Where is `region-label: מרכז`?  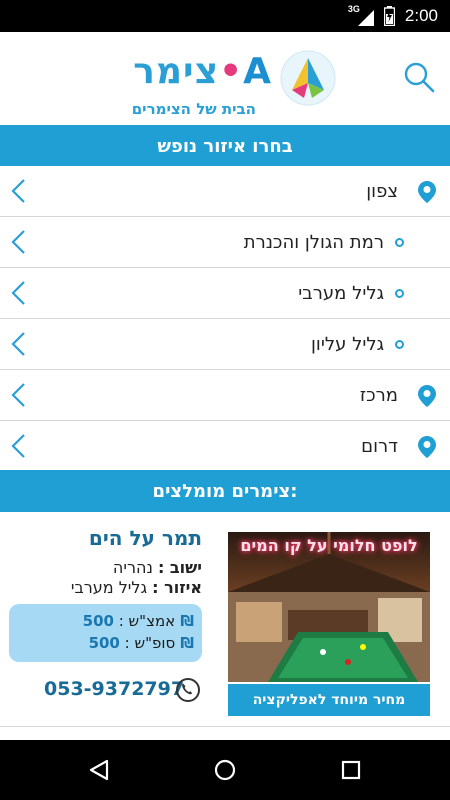
region-label: מרכז is located at coordinates (378, 395).